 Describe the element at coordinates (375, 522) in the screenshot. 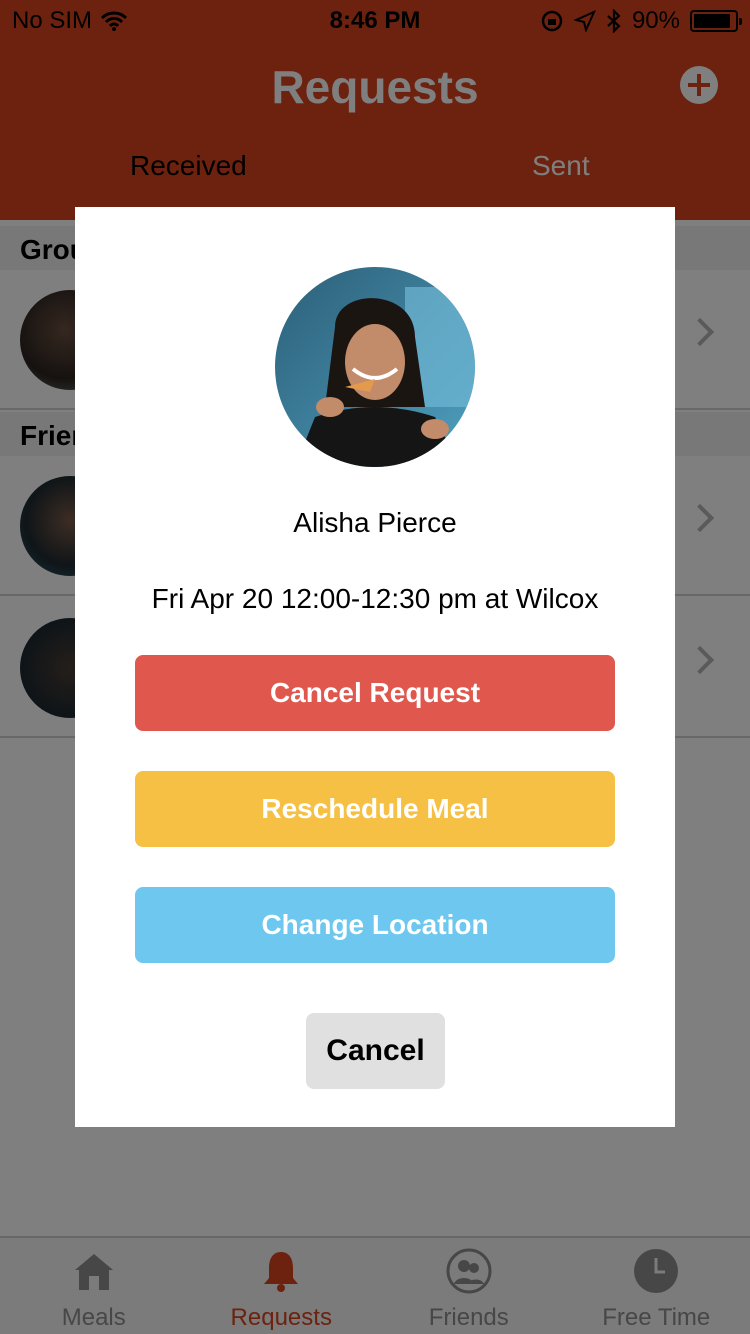

I see `friend-name: Alisha Pierce` at that location.